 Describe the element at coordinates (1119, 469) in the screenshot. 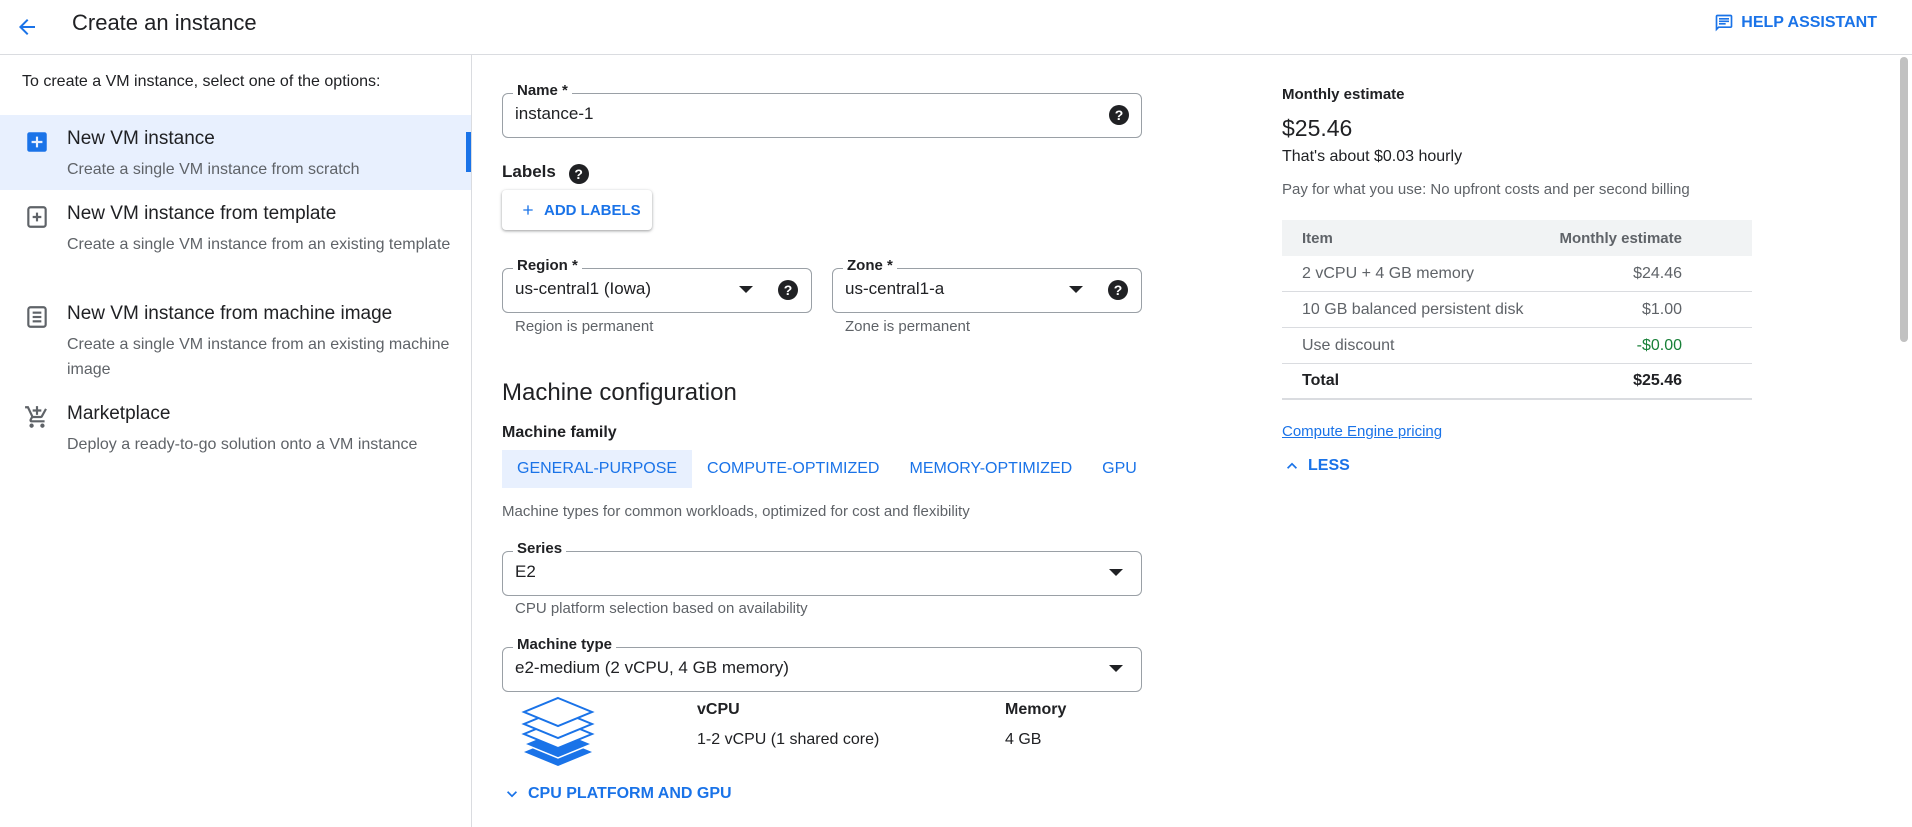

I see `tab-gpu: GPU` at that location.